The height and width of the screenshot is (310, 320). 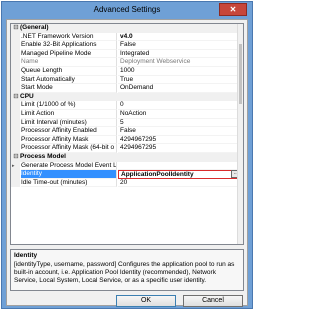 What do you see at coordinates (43, 156) in the screenshot?
I see `category-label: Process Model` at bounding box center [43, 156].